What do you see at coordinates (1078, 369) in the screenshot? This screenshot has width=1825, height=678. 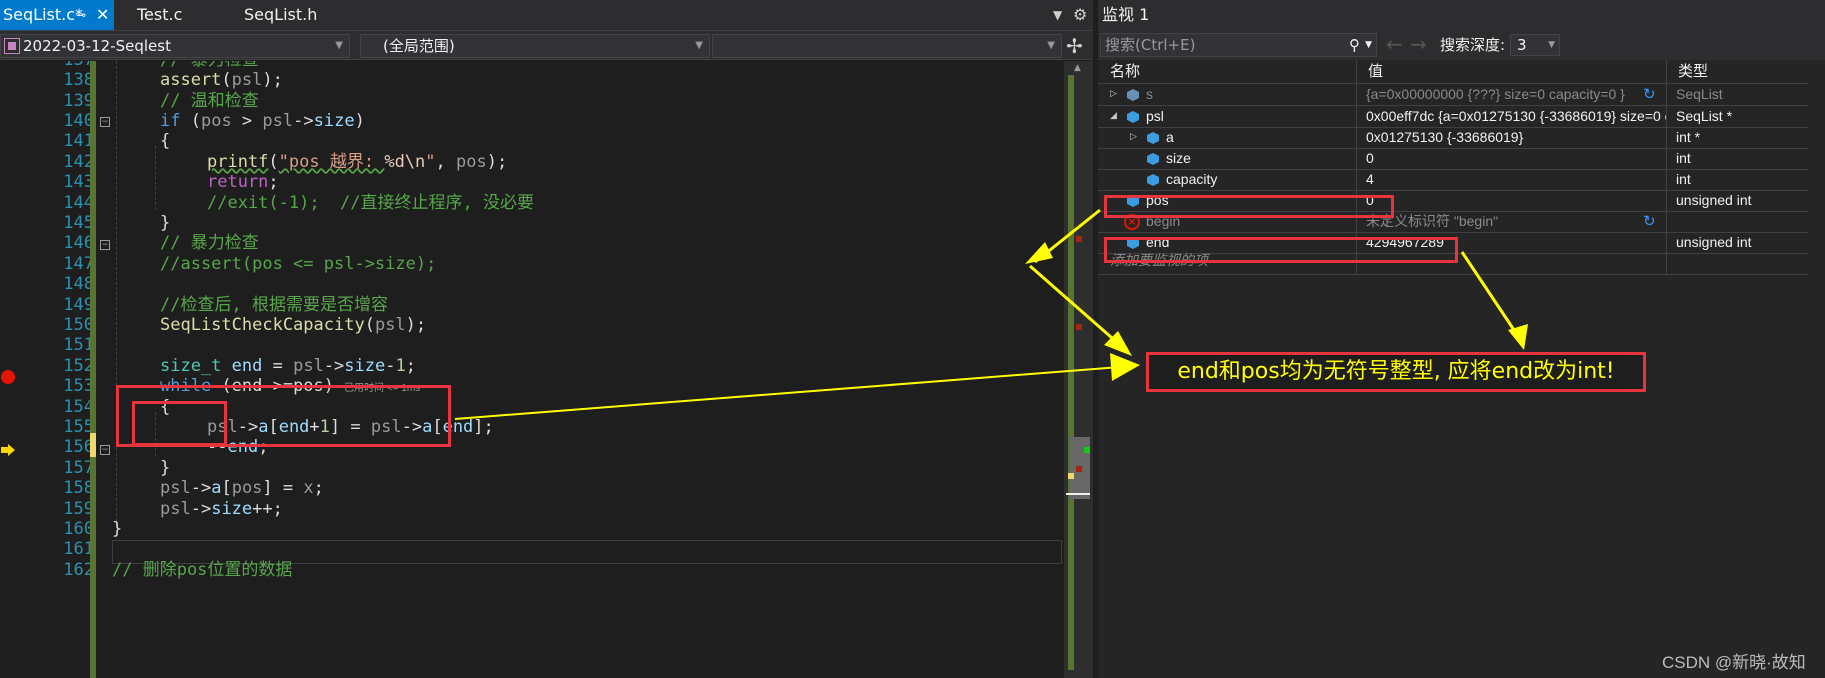 I see `editor-scrollbar: ▲` at bounding box center [1078, 369].